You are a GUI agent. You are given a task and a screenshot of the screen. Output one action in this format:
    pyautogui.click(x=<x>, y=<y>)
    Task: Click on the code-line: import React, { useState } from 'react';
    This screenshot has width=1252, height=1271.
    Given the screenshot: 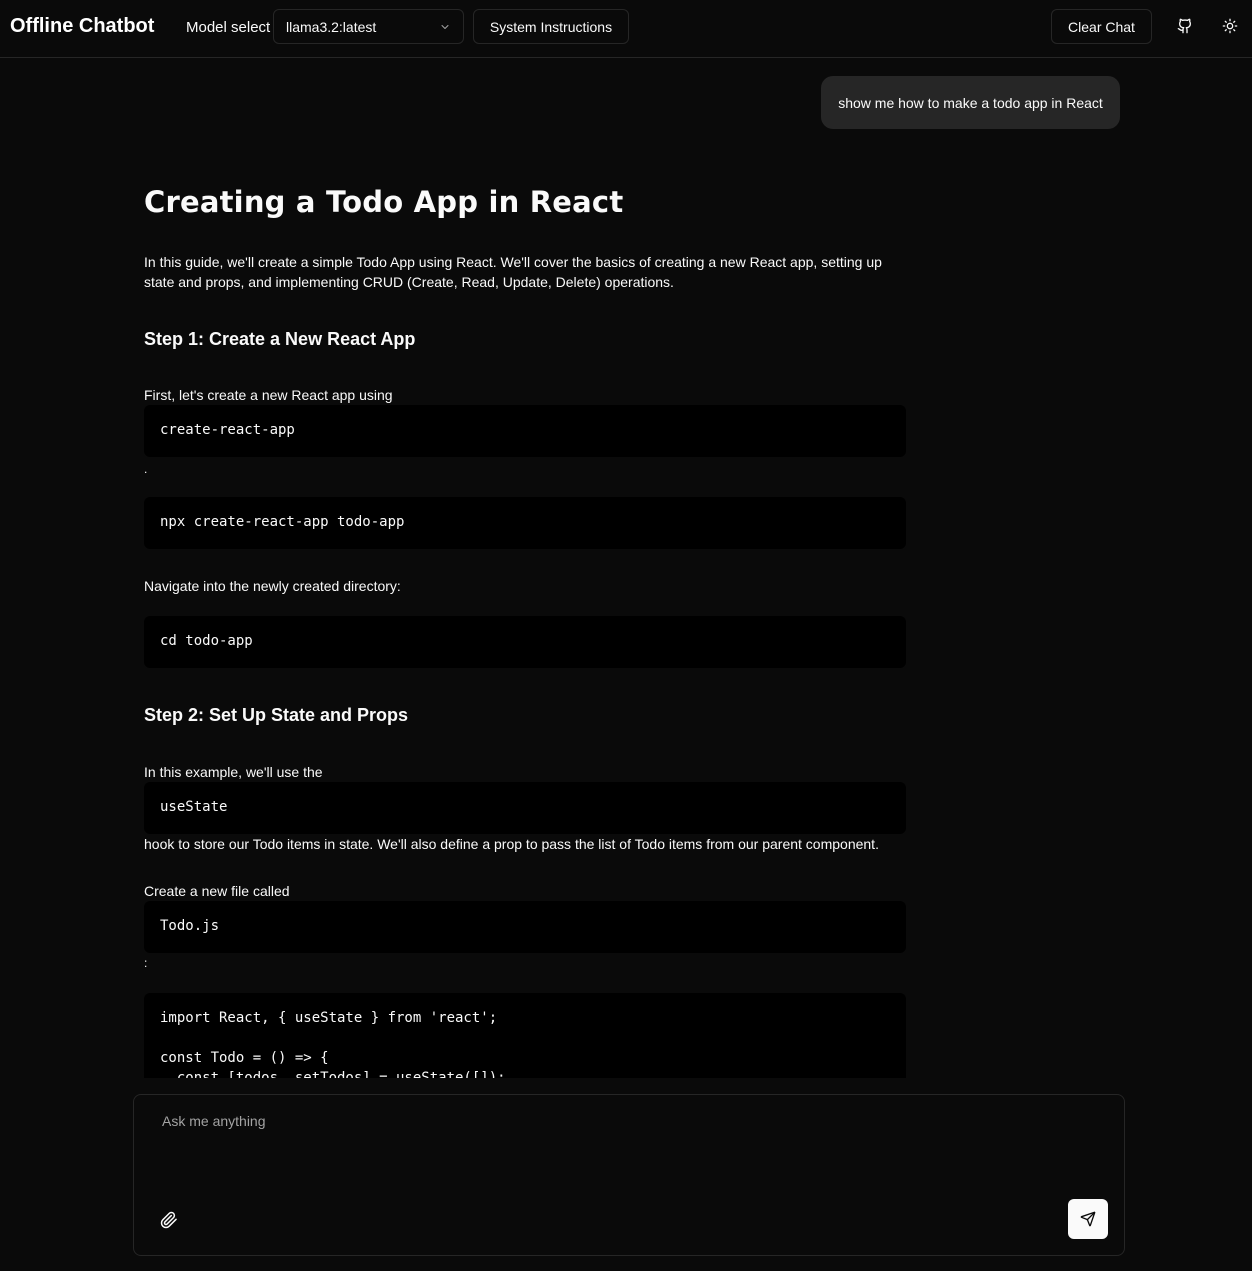 What is the action you would take?
    pyautogui.click(x=329, y=1018)
    